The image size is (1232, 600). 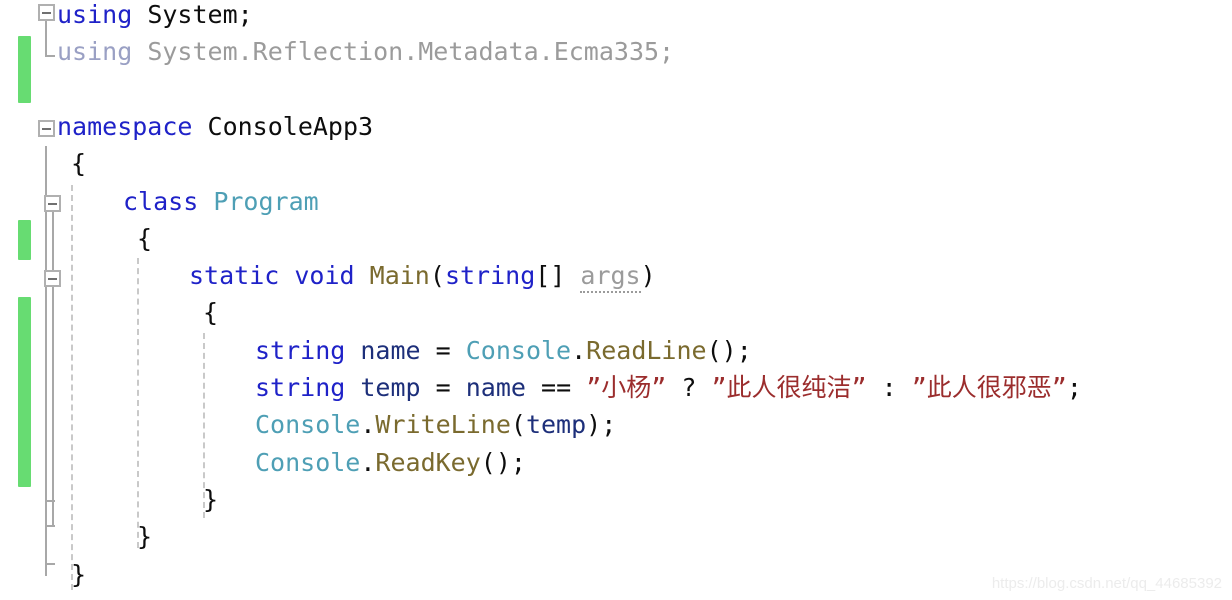 I want to click on line-main-open-brace-token-0: {, so click(x=211, y=313).